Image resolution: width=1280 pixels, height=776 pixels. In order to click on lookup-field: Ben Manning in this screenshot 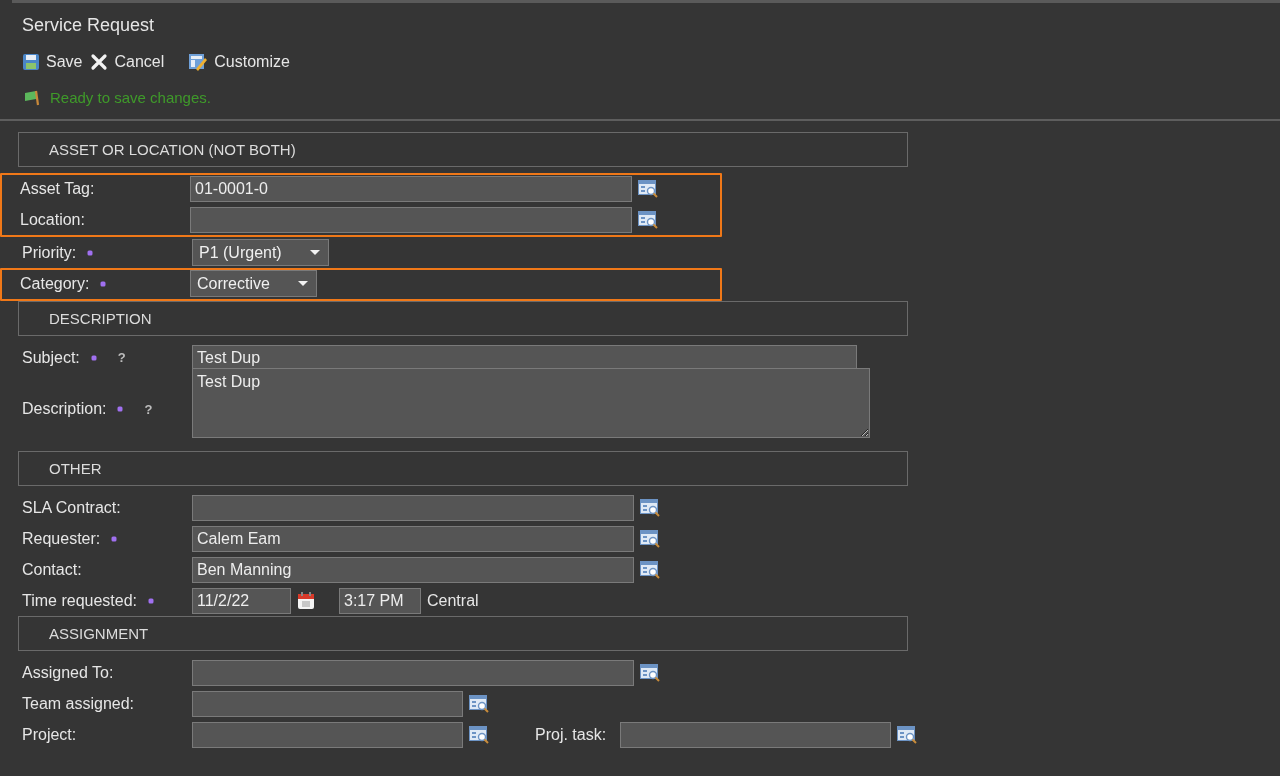, I will do `click(413, 569)`.